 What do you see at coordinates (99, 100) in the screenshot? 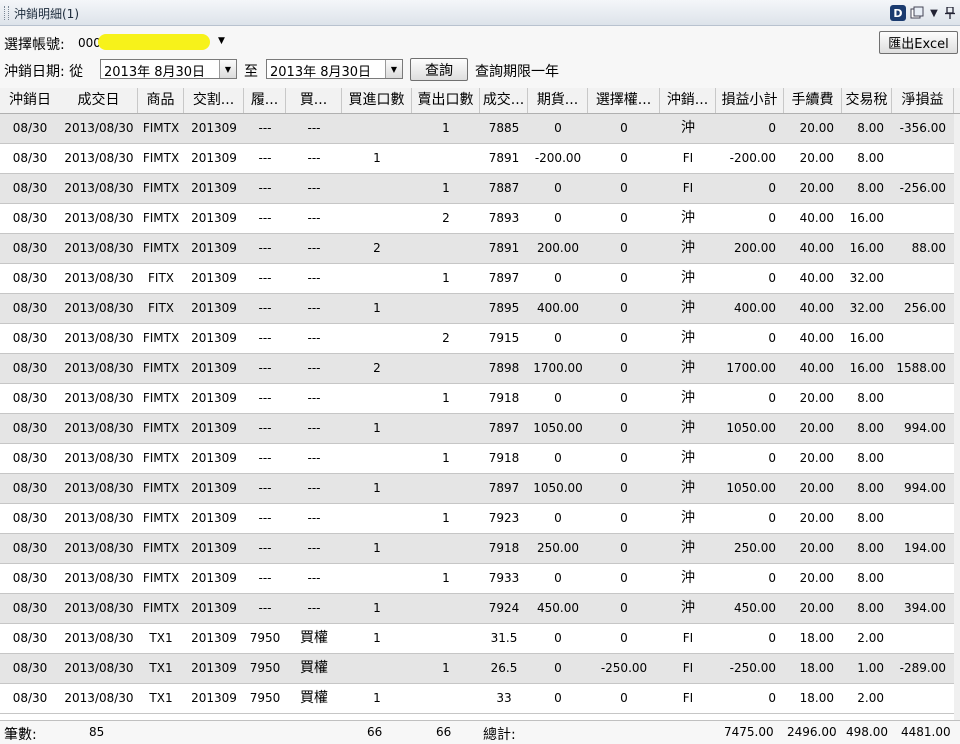
I see `column-header-trade-date: 成交日` at bounding box center [99, 100].